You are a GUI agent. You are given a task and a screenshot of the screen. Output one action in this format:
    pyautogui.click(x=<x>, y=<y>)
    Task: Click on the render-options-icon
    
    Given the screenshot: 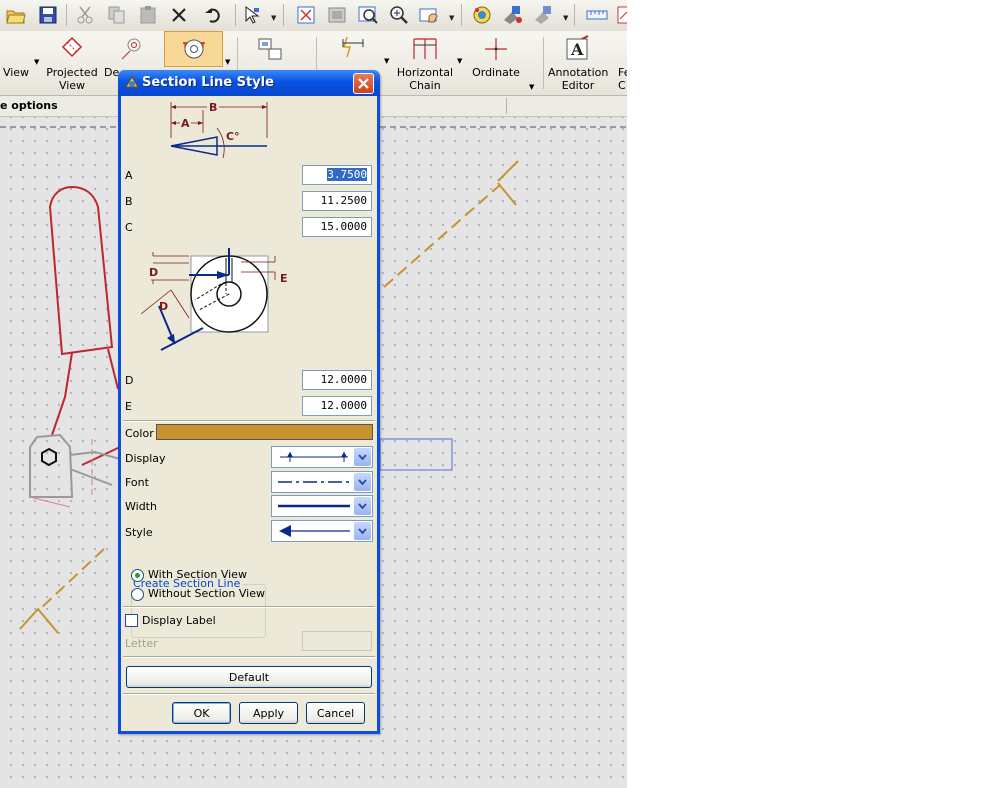 What is the action you would take?
    pyautogui.click(x=544, y=15)
    